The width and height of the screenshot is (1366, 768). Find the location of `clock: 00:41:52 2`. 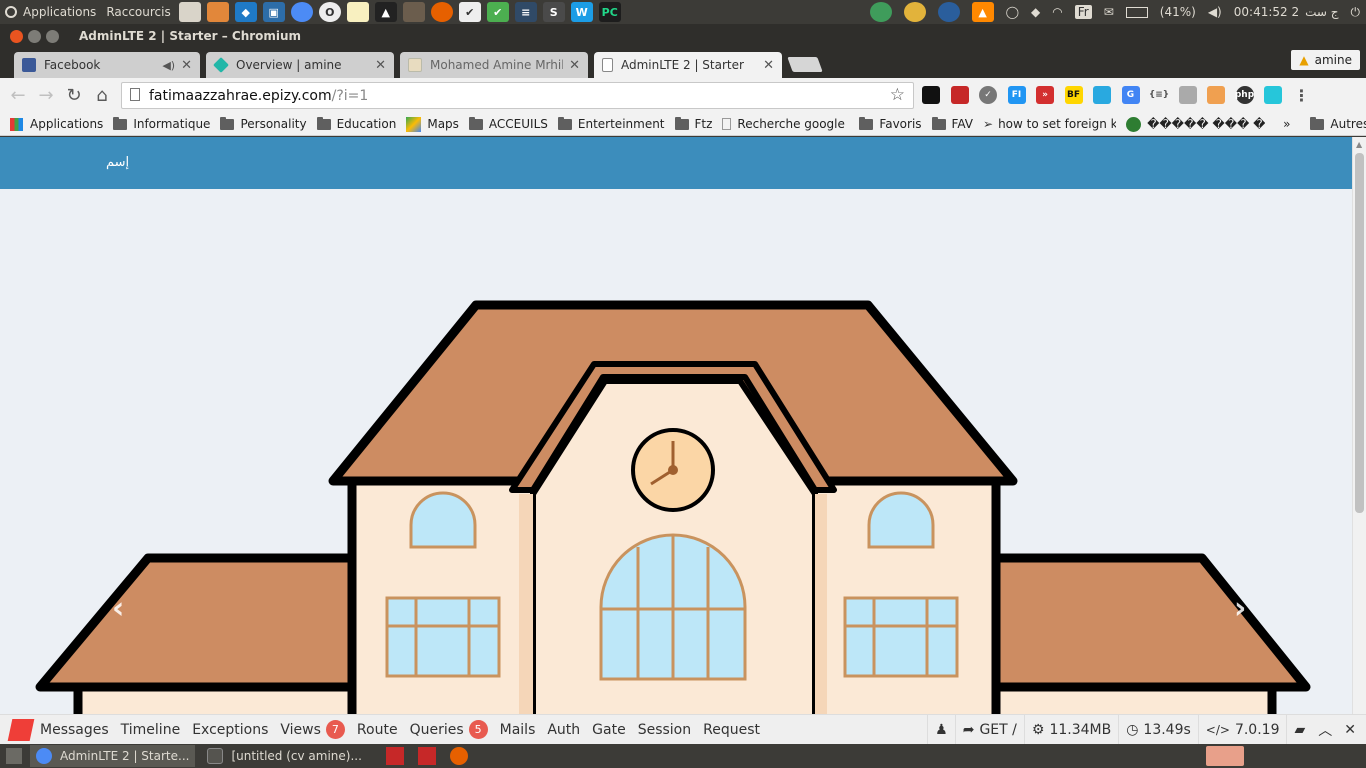

clock: 00:41:52 2 is located at coordinates (1266, 12).